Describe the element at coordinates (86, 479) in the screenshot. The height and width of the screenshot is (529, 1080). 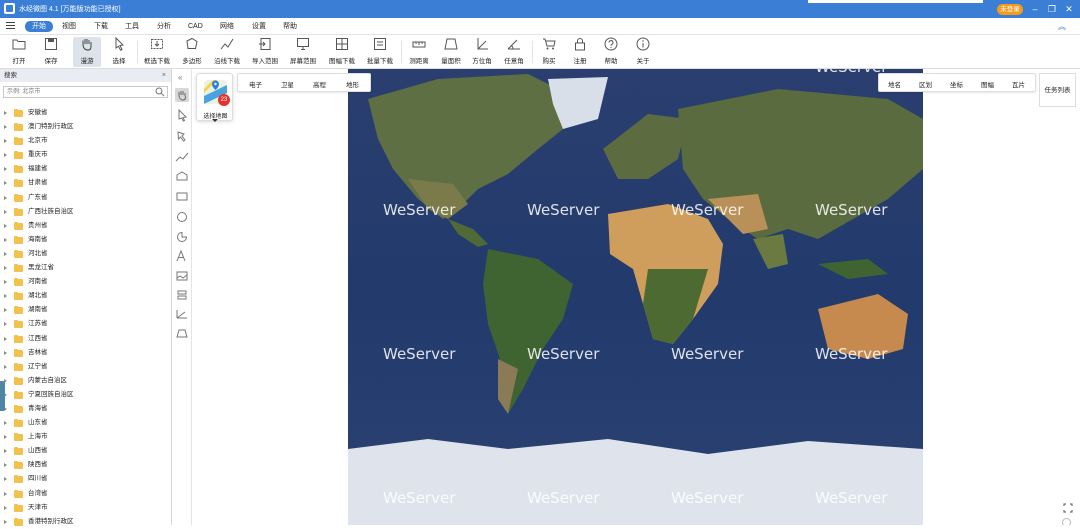
I see `region-item: 四川省` at that location.